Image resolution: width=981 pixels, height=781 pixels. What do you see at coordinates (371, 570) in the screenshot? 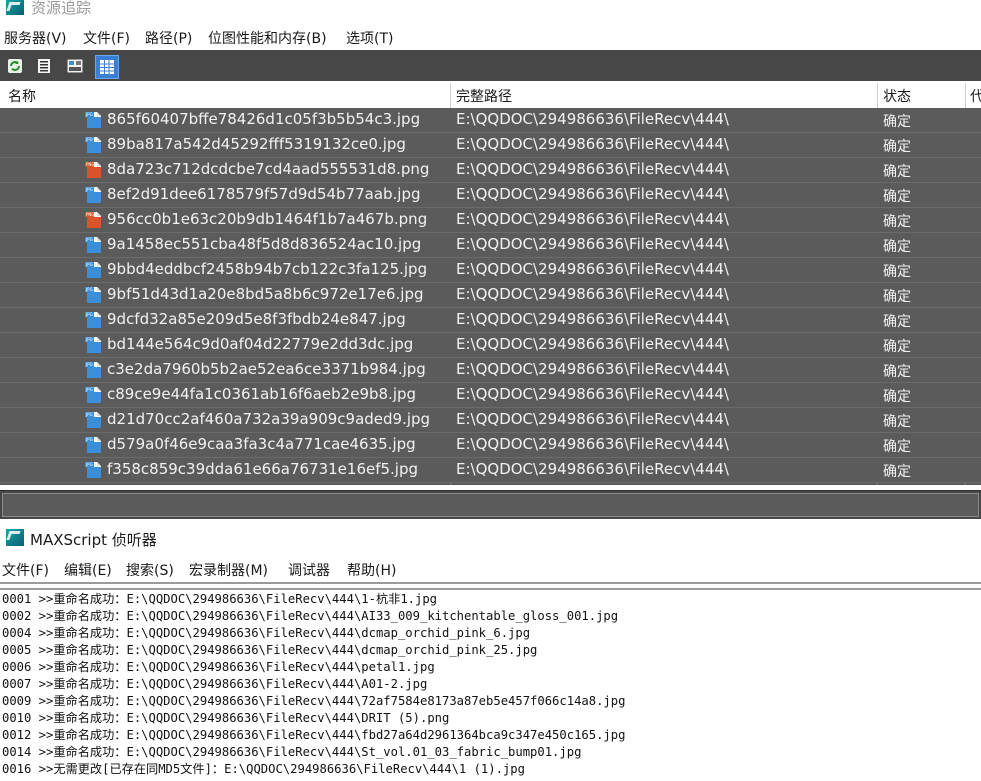
I see `listener-menu-help: 帮助(H)` at bounding box center [371, 570].